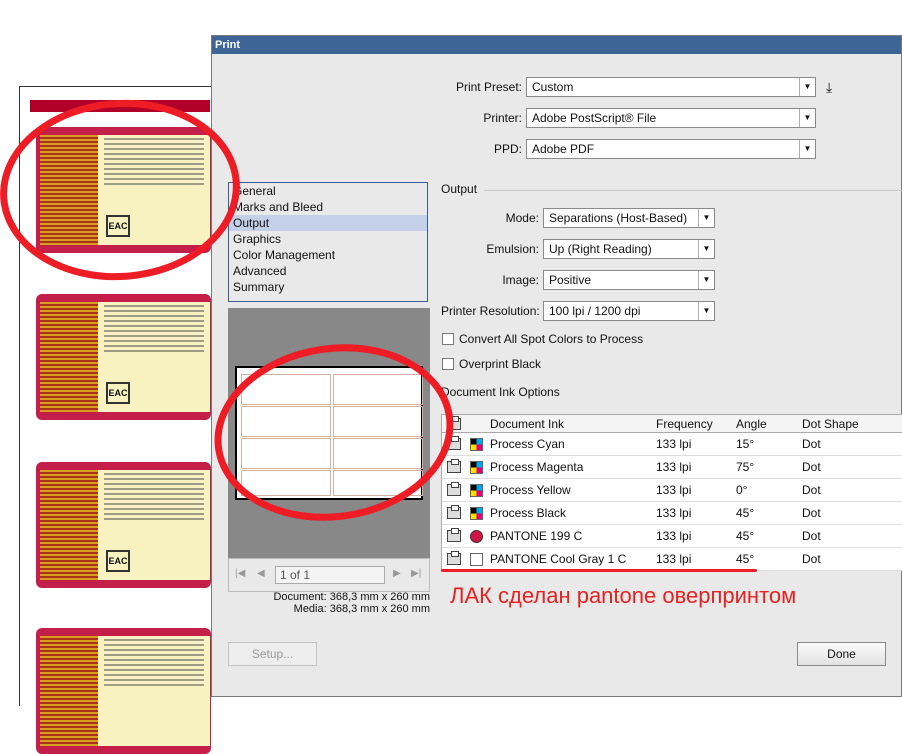  What do you see at coordinates (536, 536) in the screenshot?
I see `ink-name: PANTONE 199 C` at bounding box center [536, 536].